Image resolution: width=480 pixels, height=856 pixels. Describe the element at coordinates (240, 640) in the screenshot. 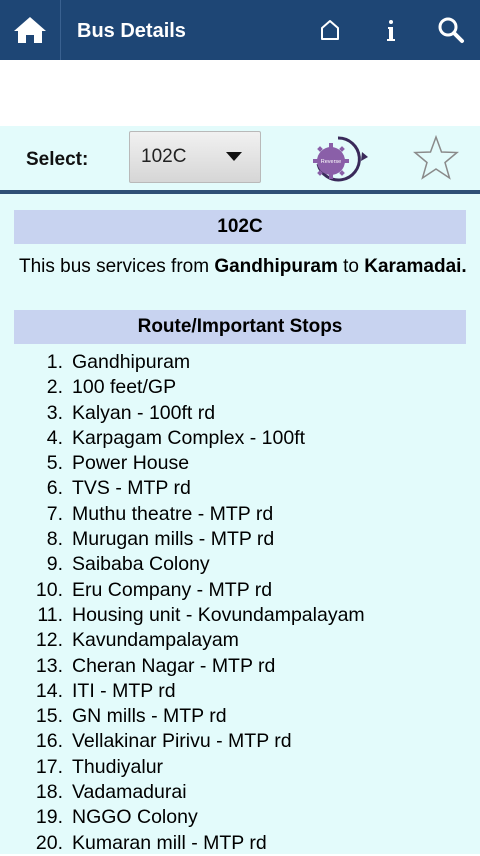

I see `stop-item: 12. Kavundampalayam` at that location.